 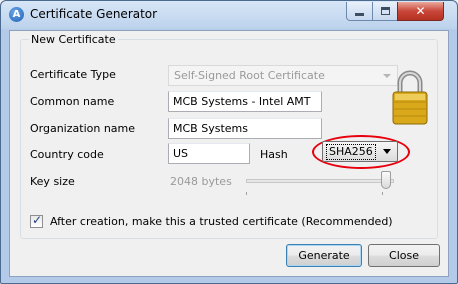 What do you see at coordinates (52, 181) in the screenshot?
I see `key-size-label: Key size` at bounding box center [52, 181].